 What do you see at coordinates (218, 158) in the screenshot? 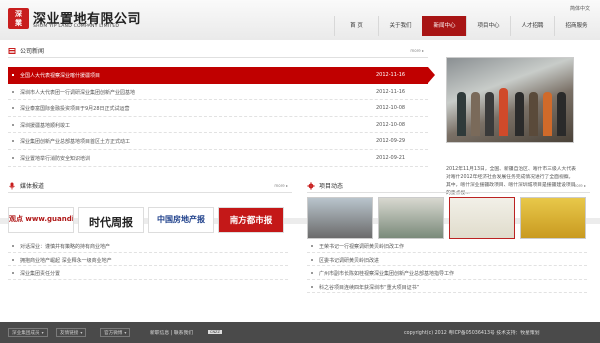
I see `news-row: 深业置地举行消防安全知识培训 2012-09-21` at bounding box center [218, 158].